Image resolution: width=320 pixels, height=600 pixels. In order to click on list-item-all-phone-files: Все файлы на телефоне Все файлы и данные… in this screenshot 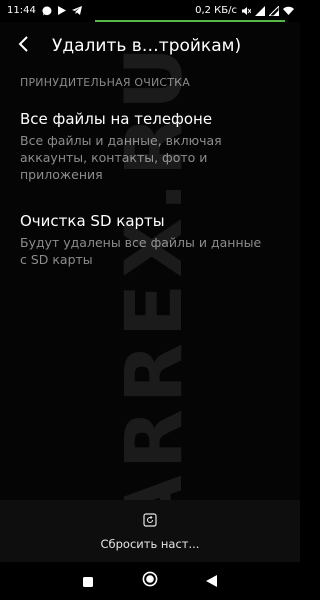, I will do `click(150, 146)`.